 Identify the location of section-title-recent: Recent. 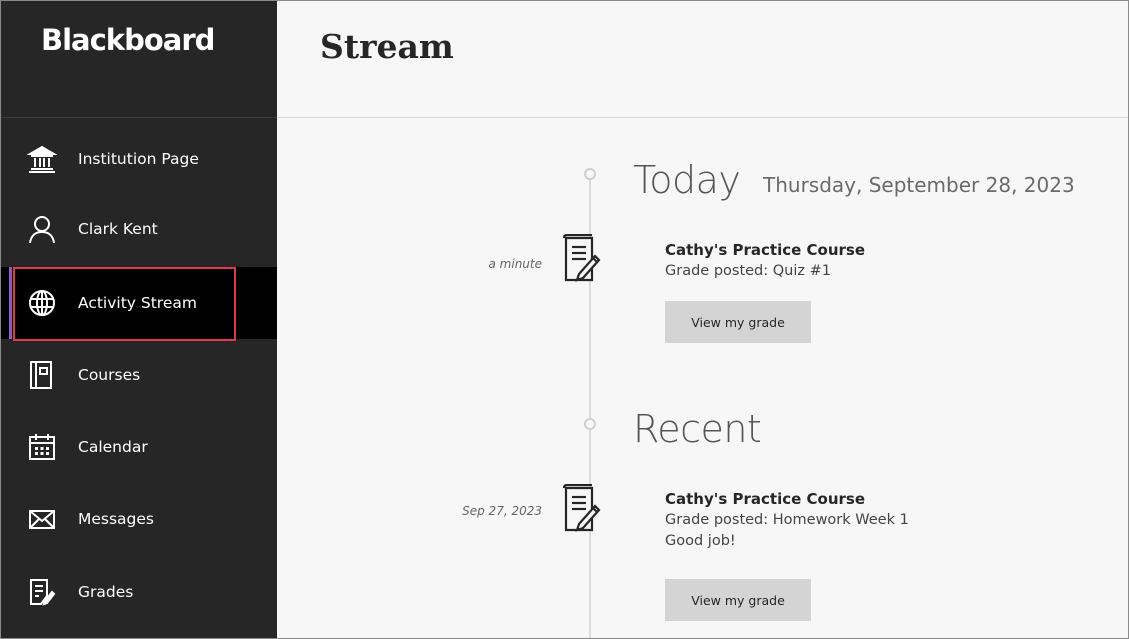
(697, 429).